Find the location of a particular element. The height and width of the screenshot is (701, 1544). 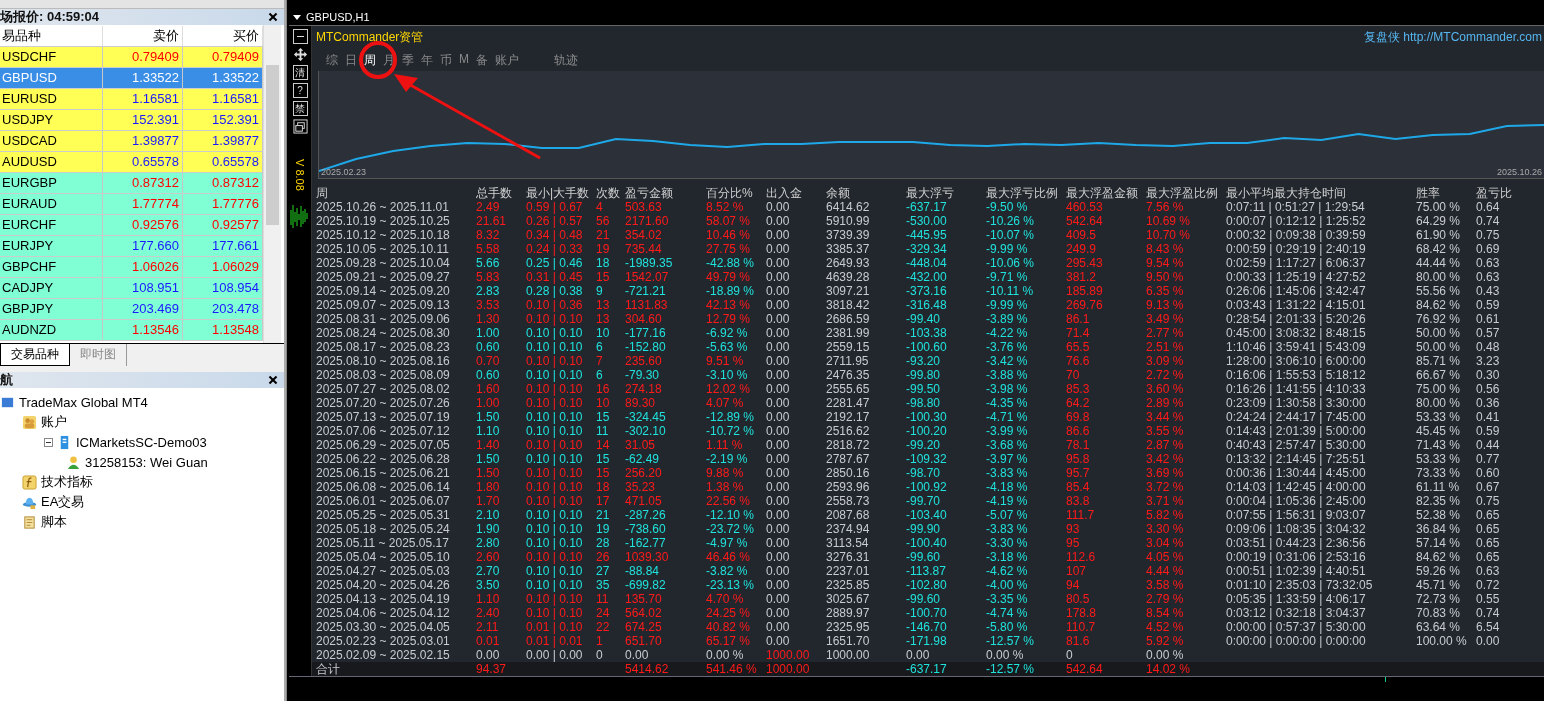

tree-item: ICMarketsSC-Demo03 is located at coordinates (141, 442).